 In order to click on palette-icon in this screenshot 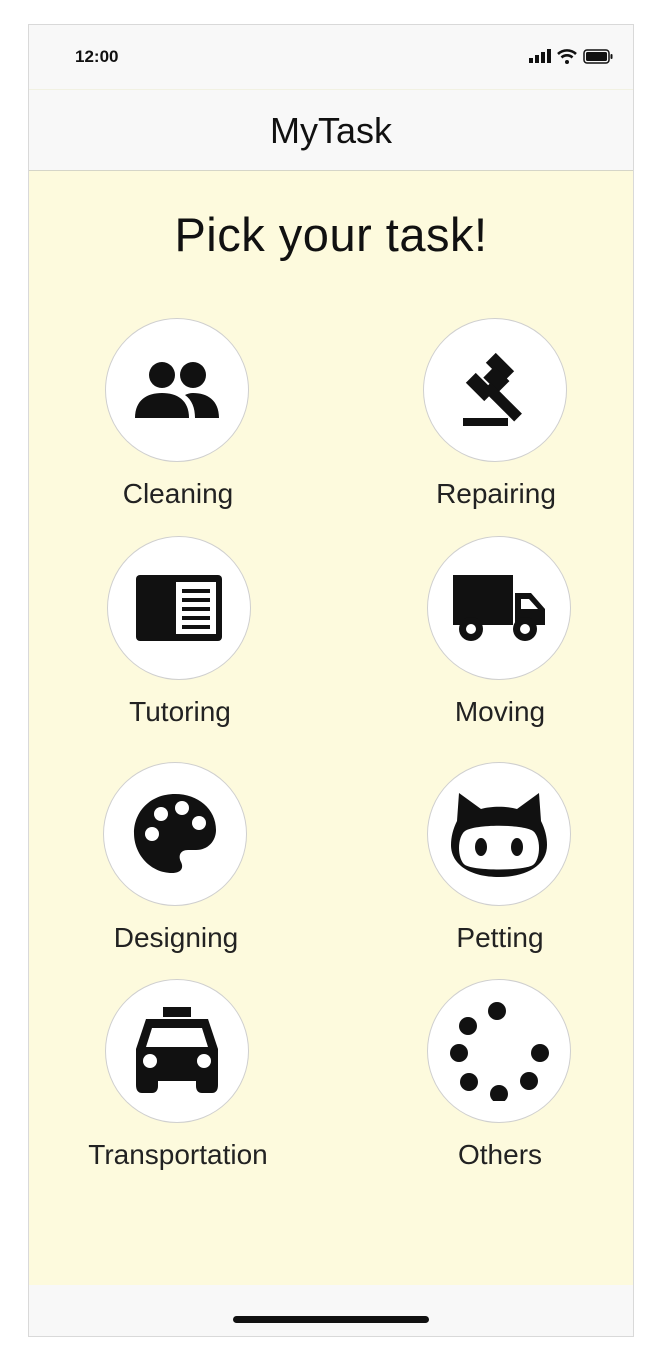, I will do `click(175, 833)`.